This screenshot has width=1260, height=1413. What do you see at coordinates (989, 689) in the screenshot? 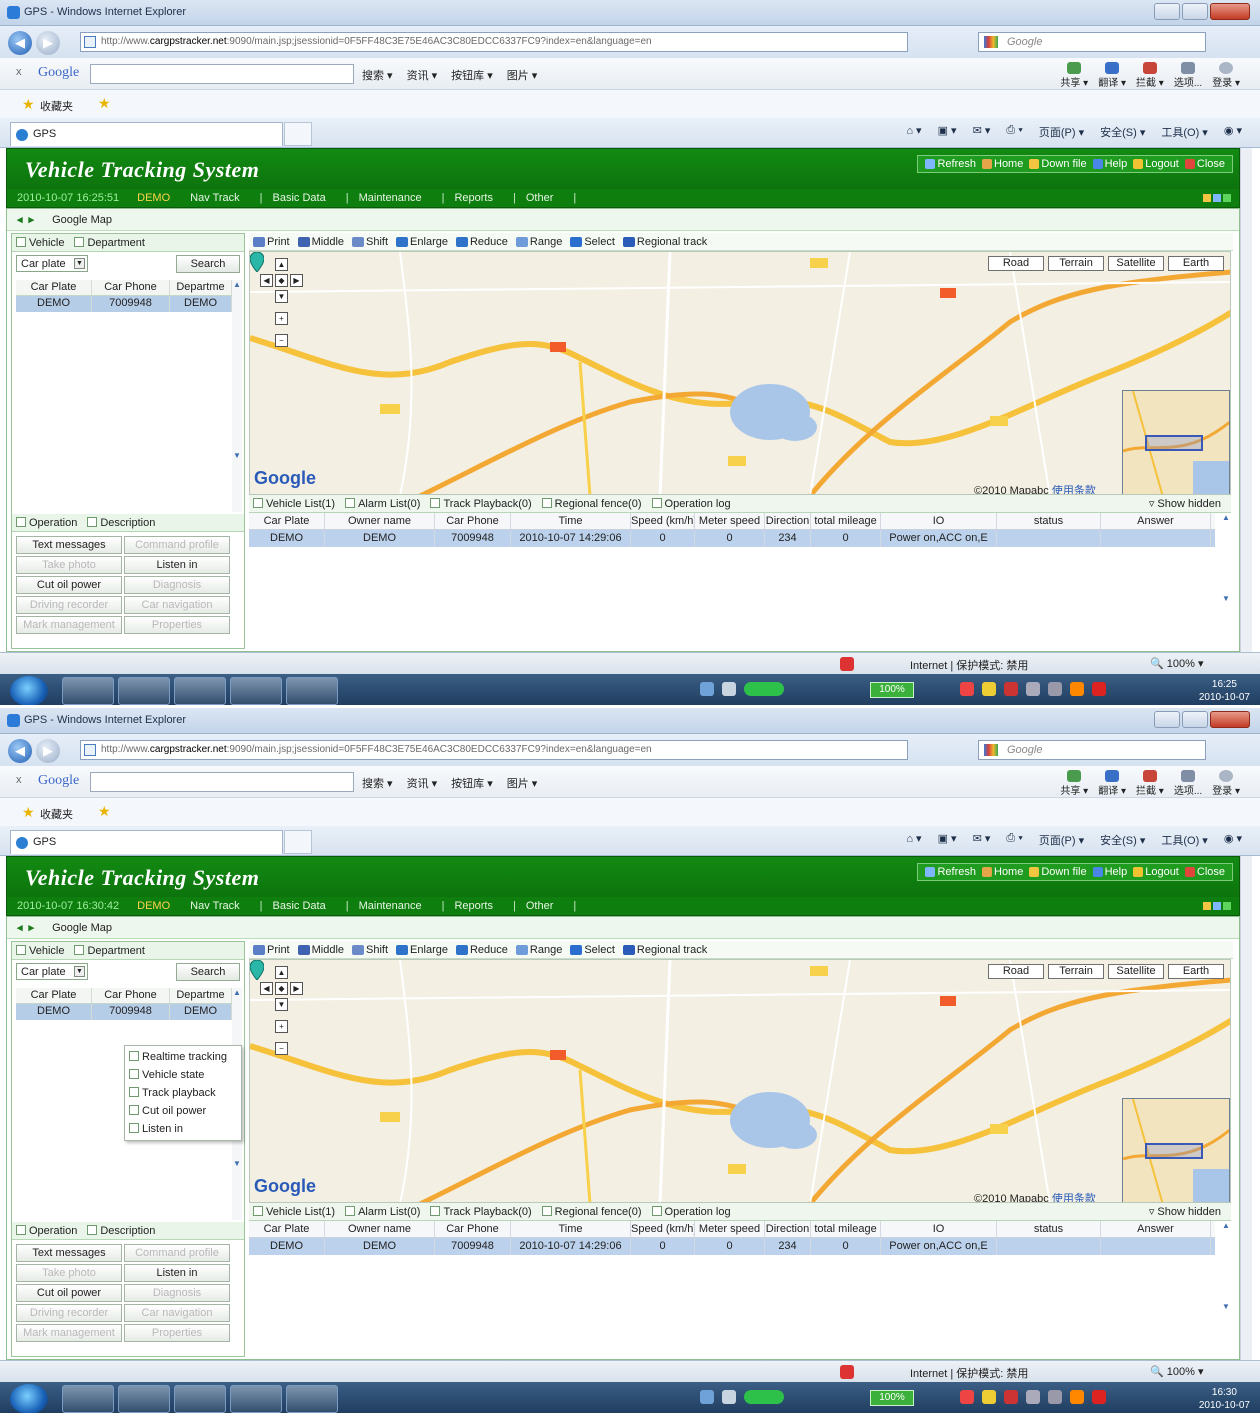
I see `tray-volume-icon` at bounding box center [989, 689].